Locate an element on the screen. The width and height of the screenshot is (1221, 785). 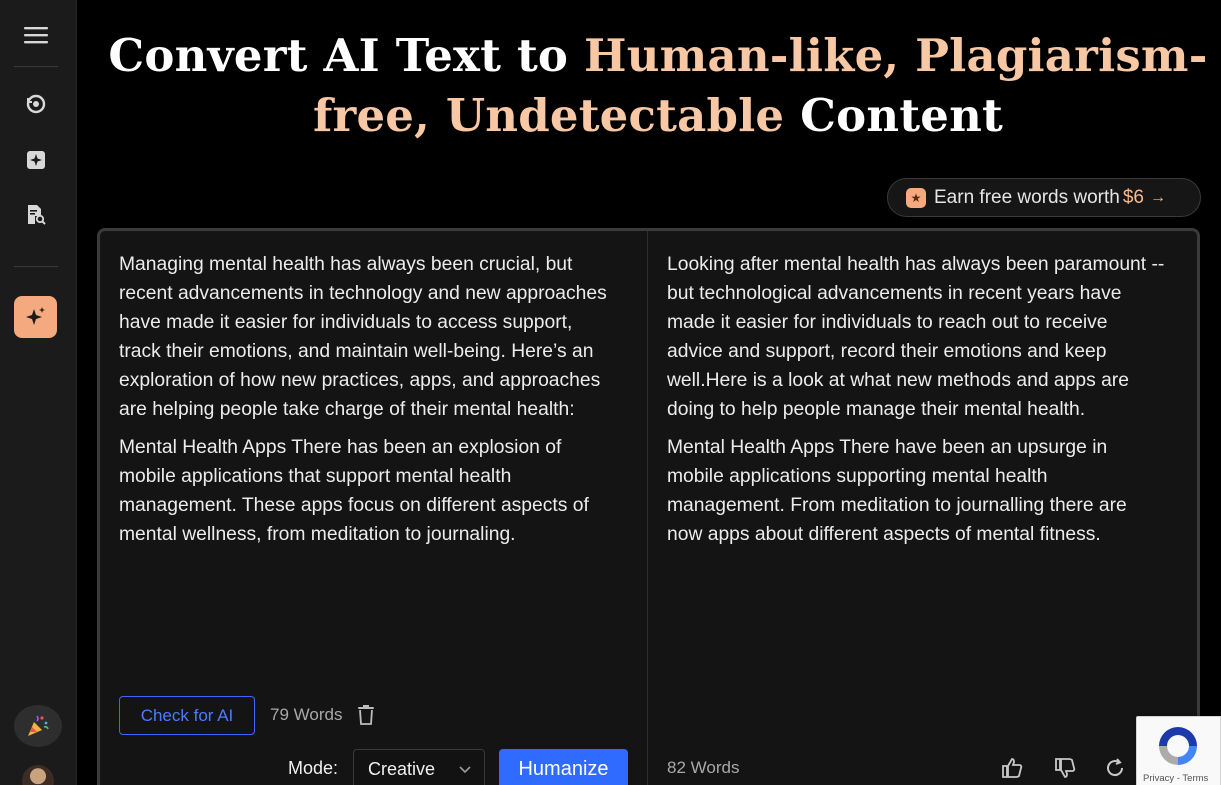
recaptcha-logo-icon is located at coordinates (1178, 746).